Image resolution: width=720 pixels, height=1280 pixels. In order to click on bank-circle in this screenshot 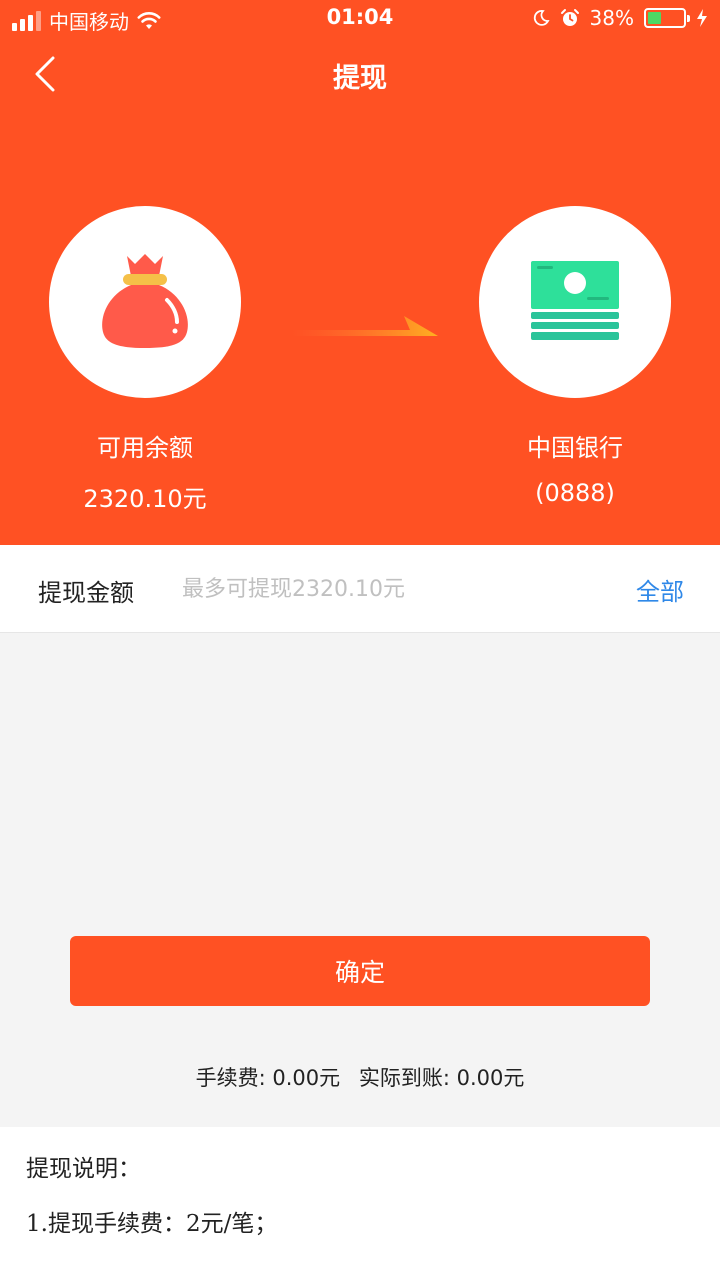, I will do `click(575, 302)`.